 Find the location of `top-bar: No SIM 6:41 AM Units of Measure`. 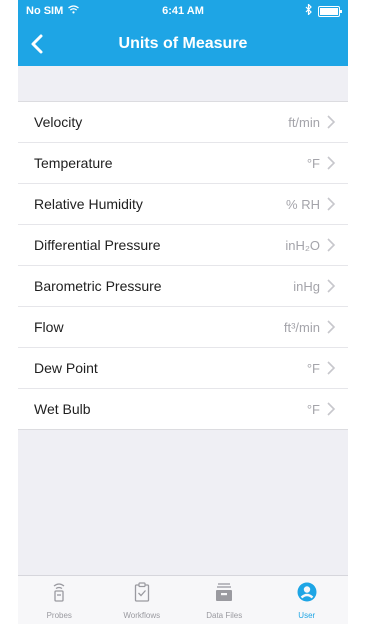

top-bar: No SIM 6:41 AM Units of Measure is located at coordinates (183, 33).